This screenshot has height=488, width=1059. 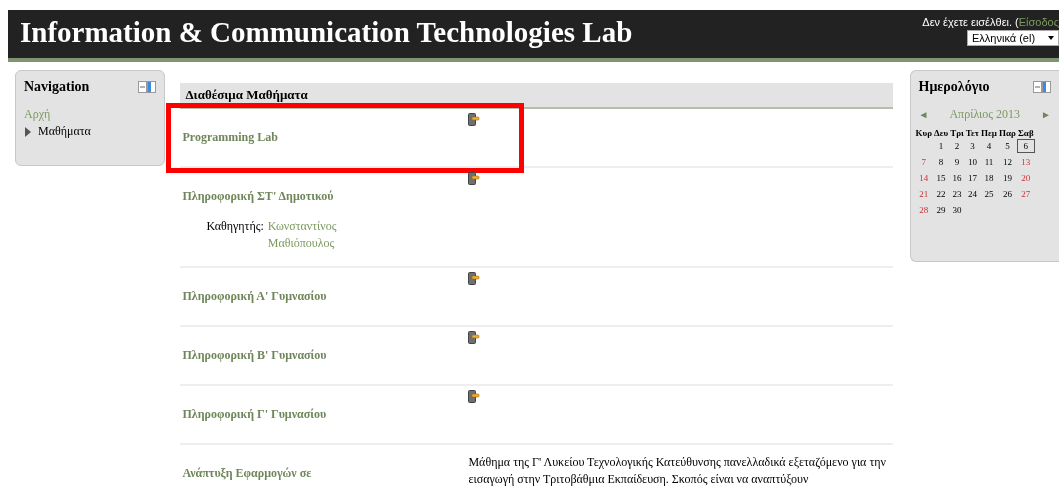 I want to click on site-title: Information & Communication Technologies Lab, so click(x=326, y=32).